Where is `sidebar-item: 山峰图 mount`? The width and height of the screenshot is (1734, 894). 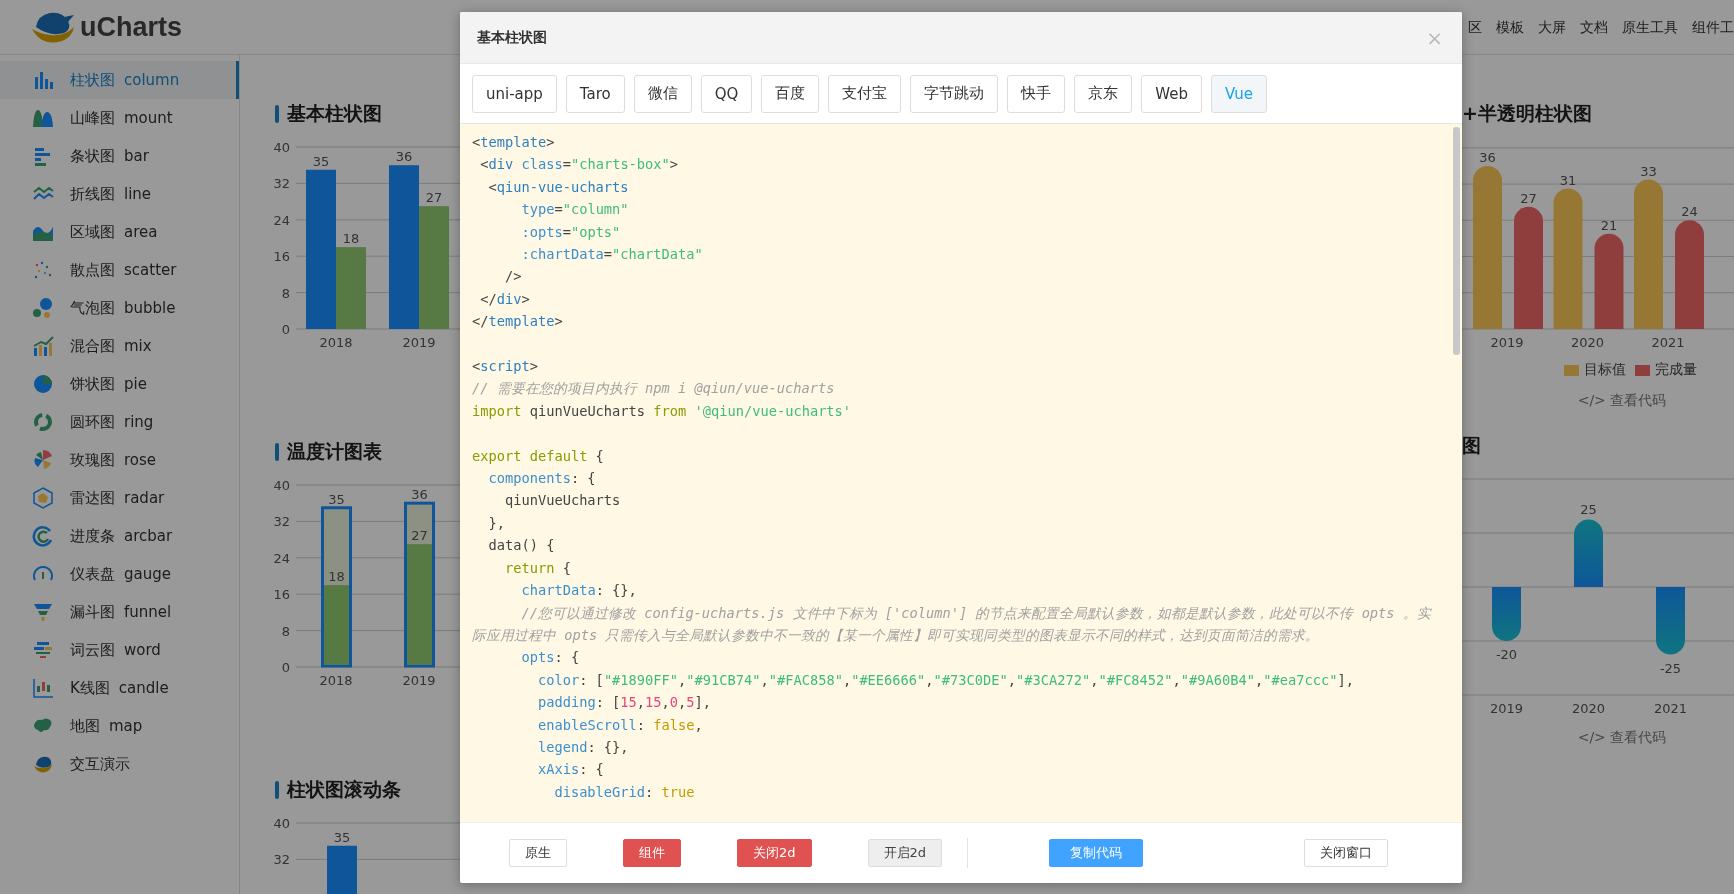 sidebar-item: 山峰图 mount is located at coordinates (119, 118).